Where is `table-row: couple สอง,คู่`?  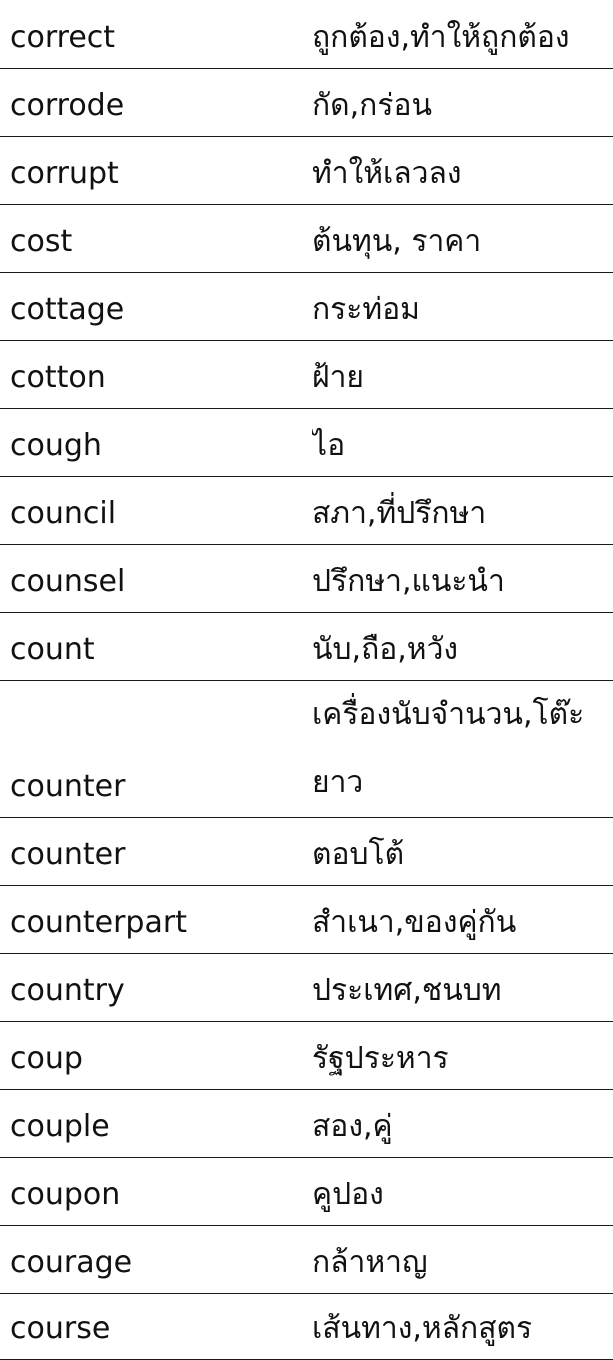 table-row: couple สอง,คู่ is located at coordinates (306, 1123).